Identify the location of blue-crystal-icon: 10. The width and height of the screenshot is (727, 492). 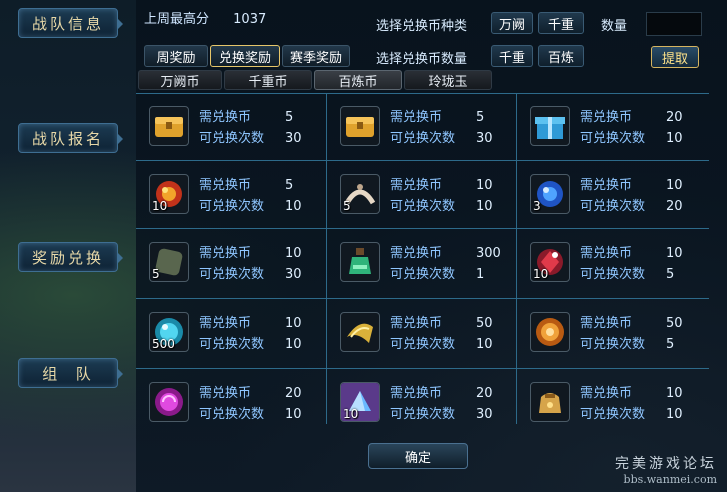
(360, 402).